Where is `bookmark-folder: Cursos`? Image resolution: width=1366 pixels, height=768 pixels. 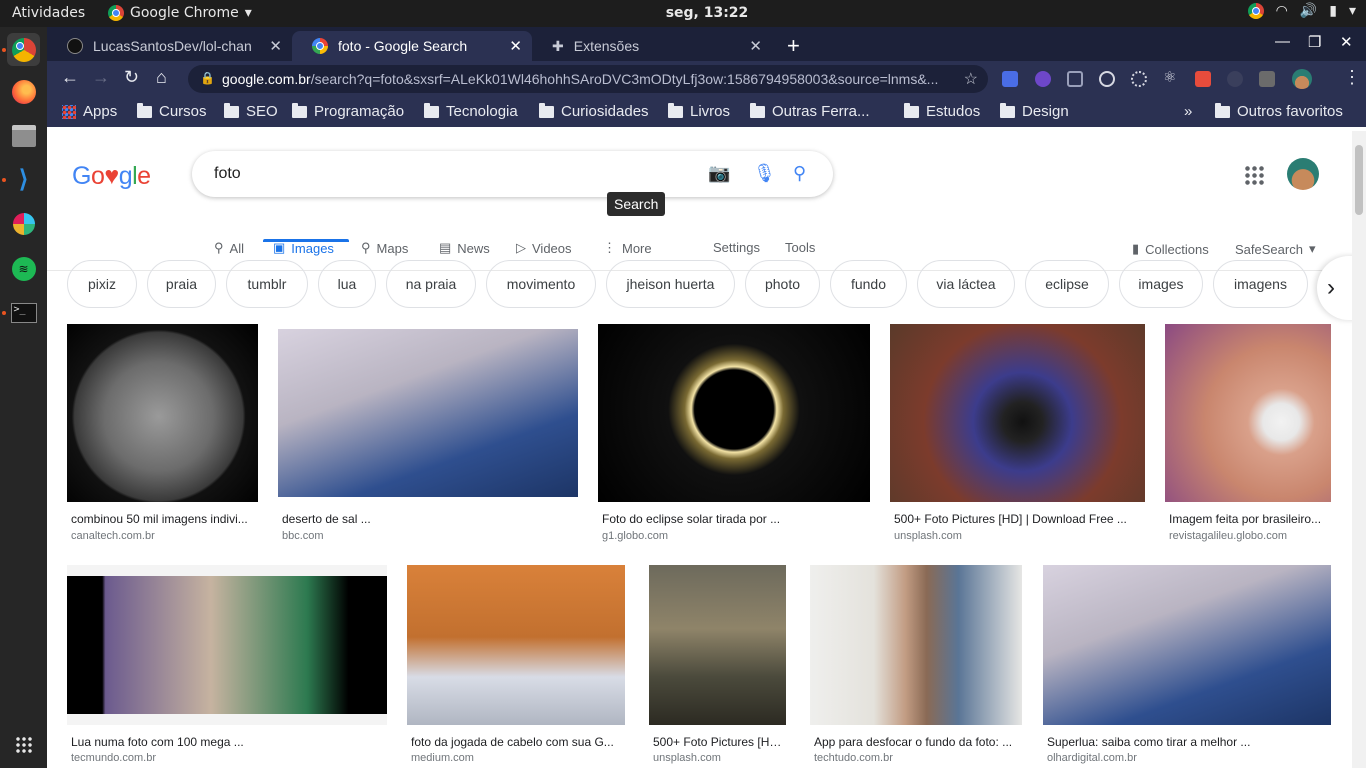
bookmark-folder: Cursos is located at coordinates (172, 111).